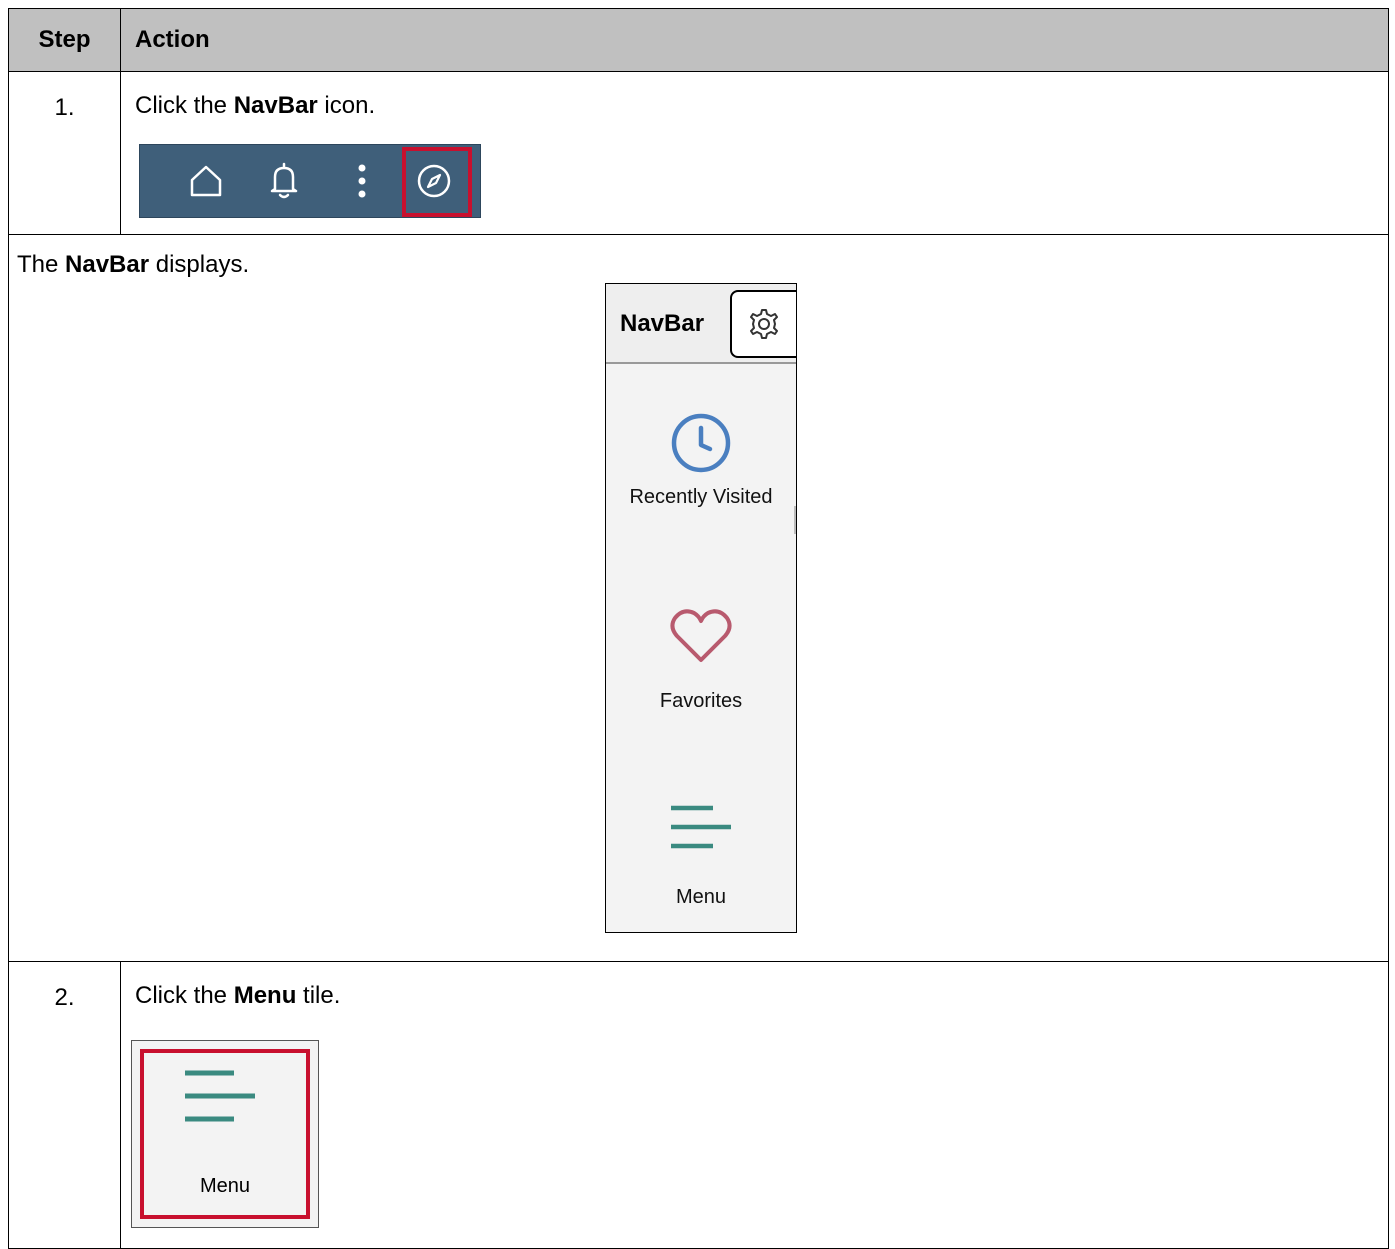 This screenshot has height=1249, width=1395. I want to click on instruction-bold-term: NavBar, so click(275, 105).